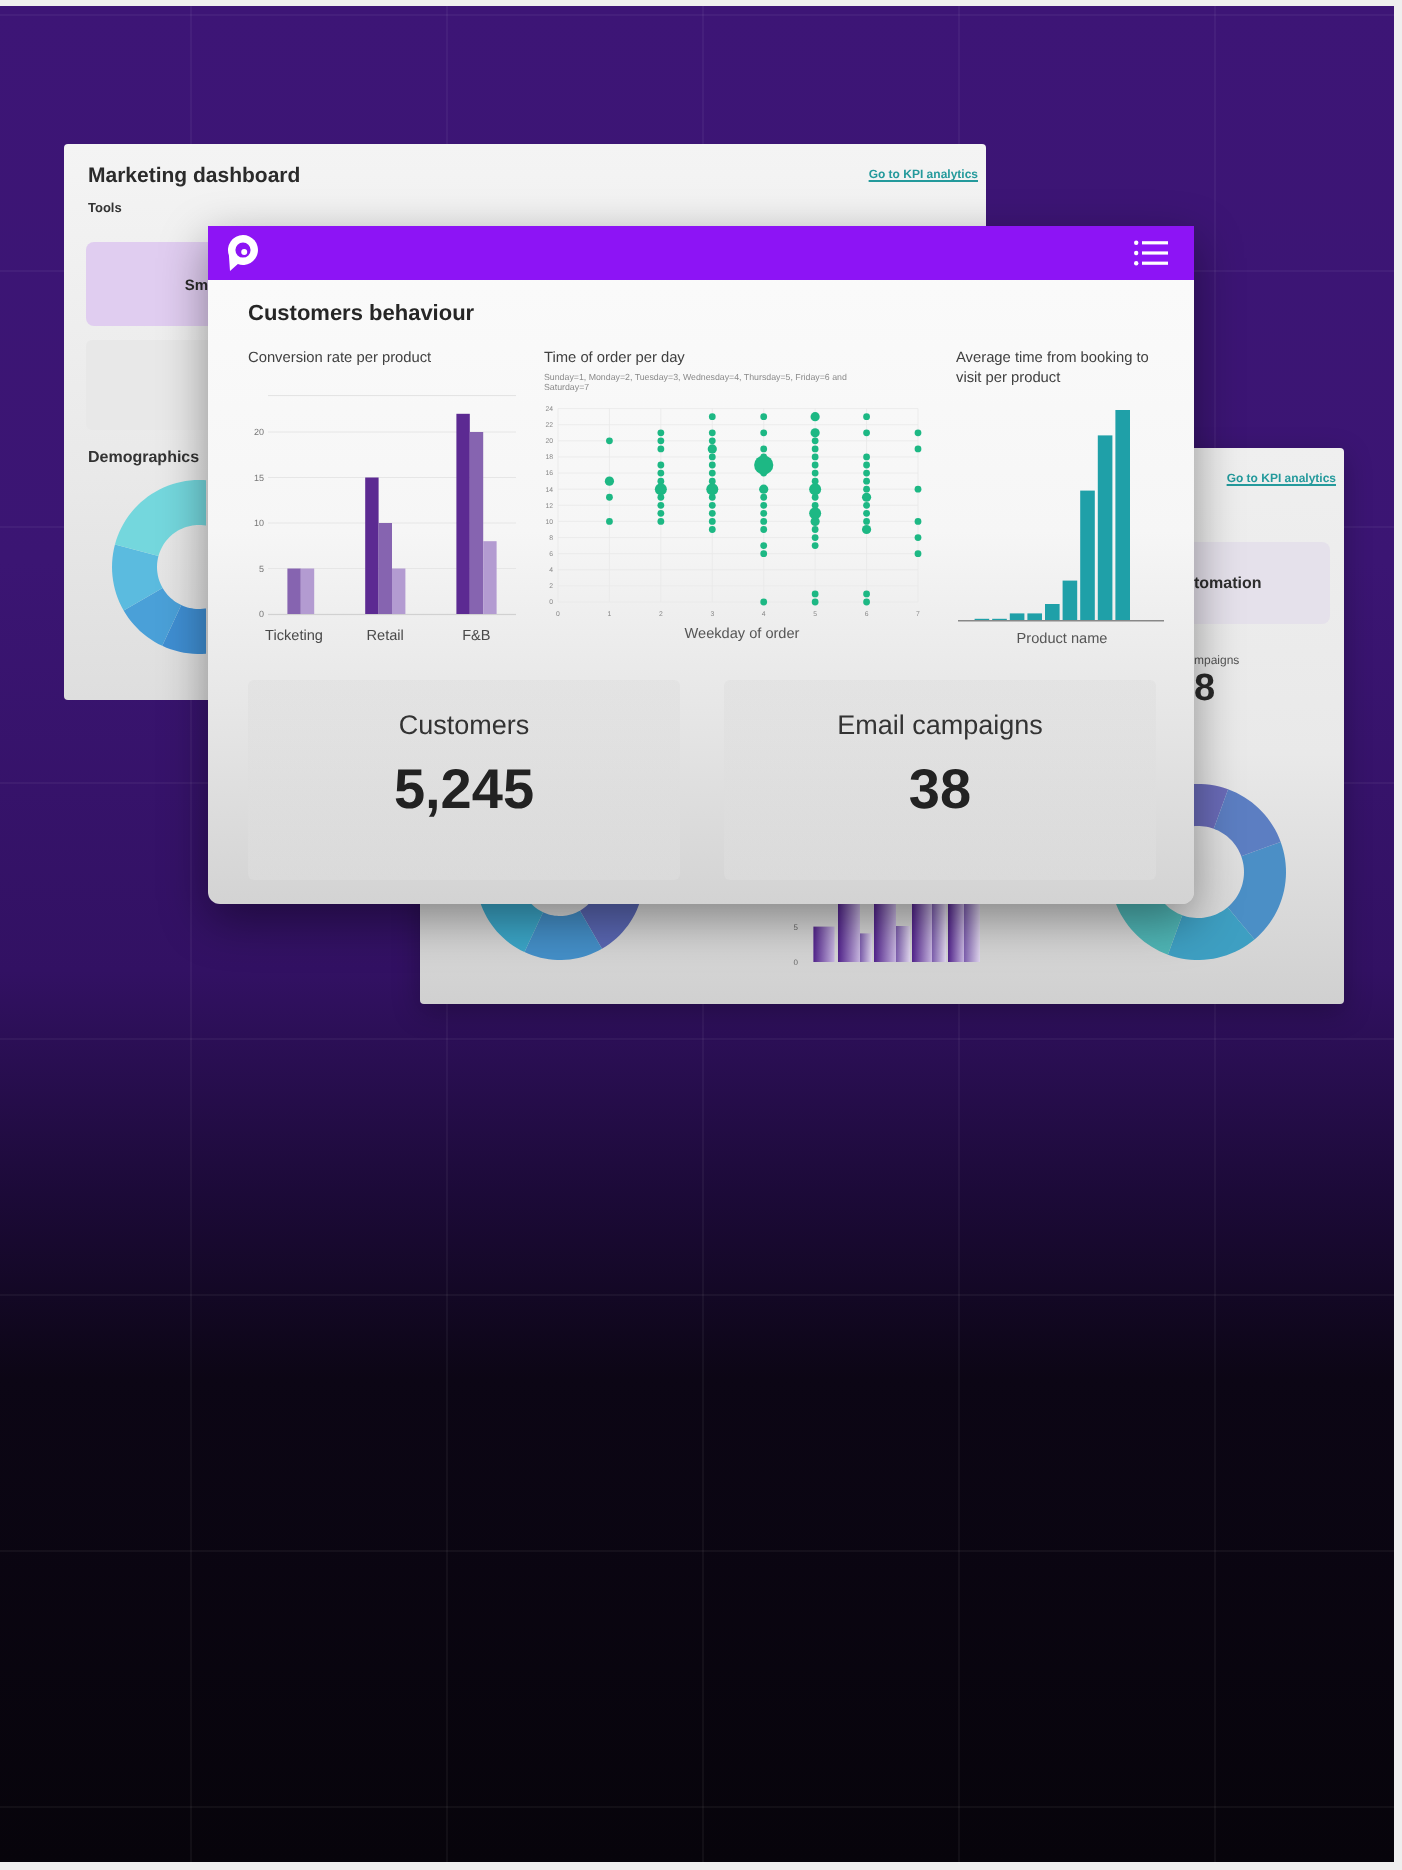 The image size is (1402, 1870). I want to click on section-title: Demographics, so click(145, 458).